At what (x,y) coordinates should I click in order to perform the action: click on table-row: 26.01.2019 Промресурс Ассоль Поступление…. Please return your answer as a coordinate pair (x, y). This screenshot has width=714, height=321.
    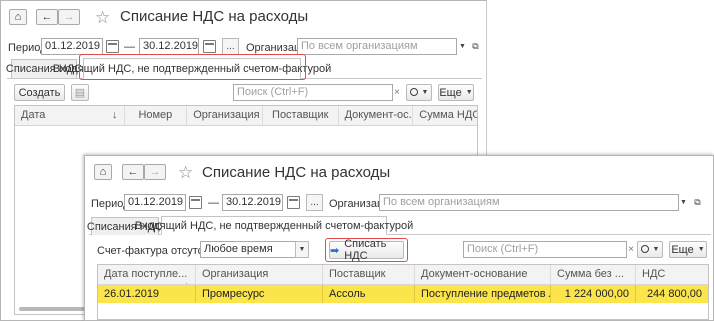
    Looking at the image, I should click on (403, 294).